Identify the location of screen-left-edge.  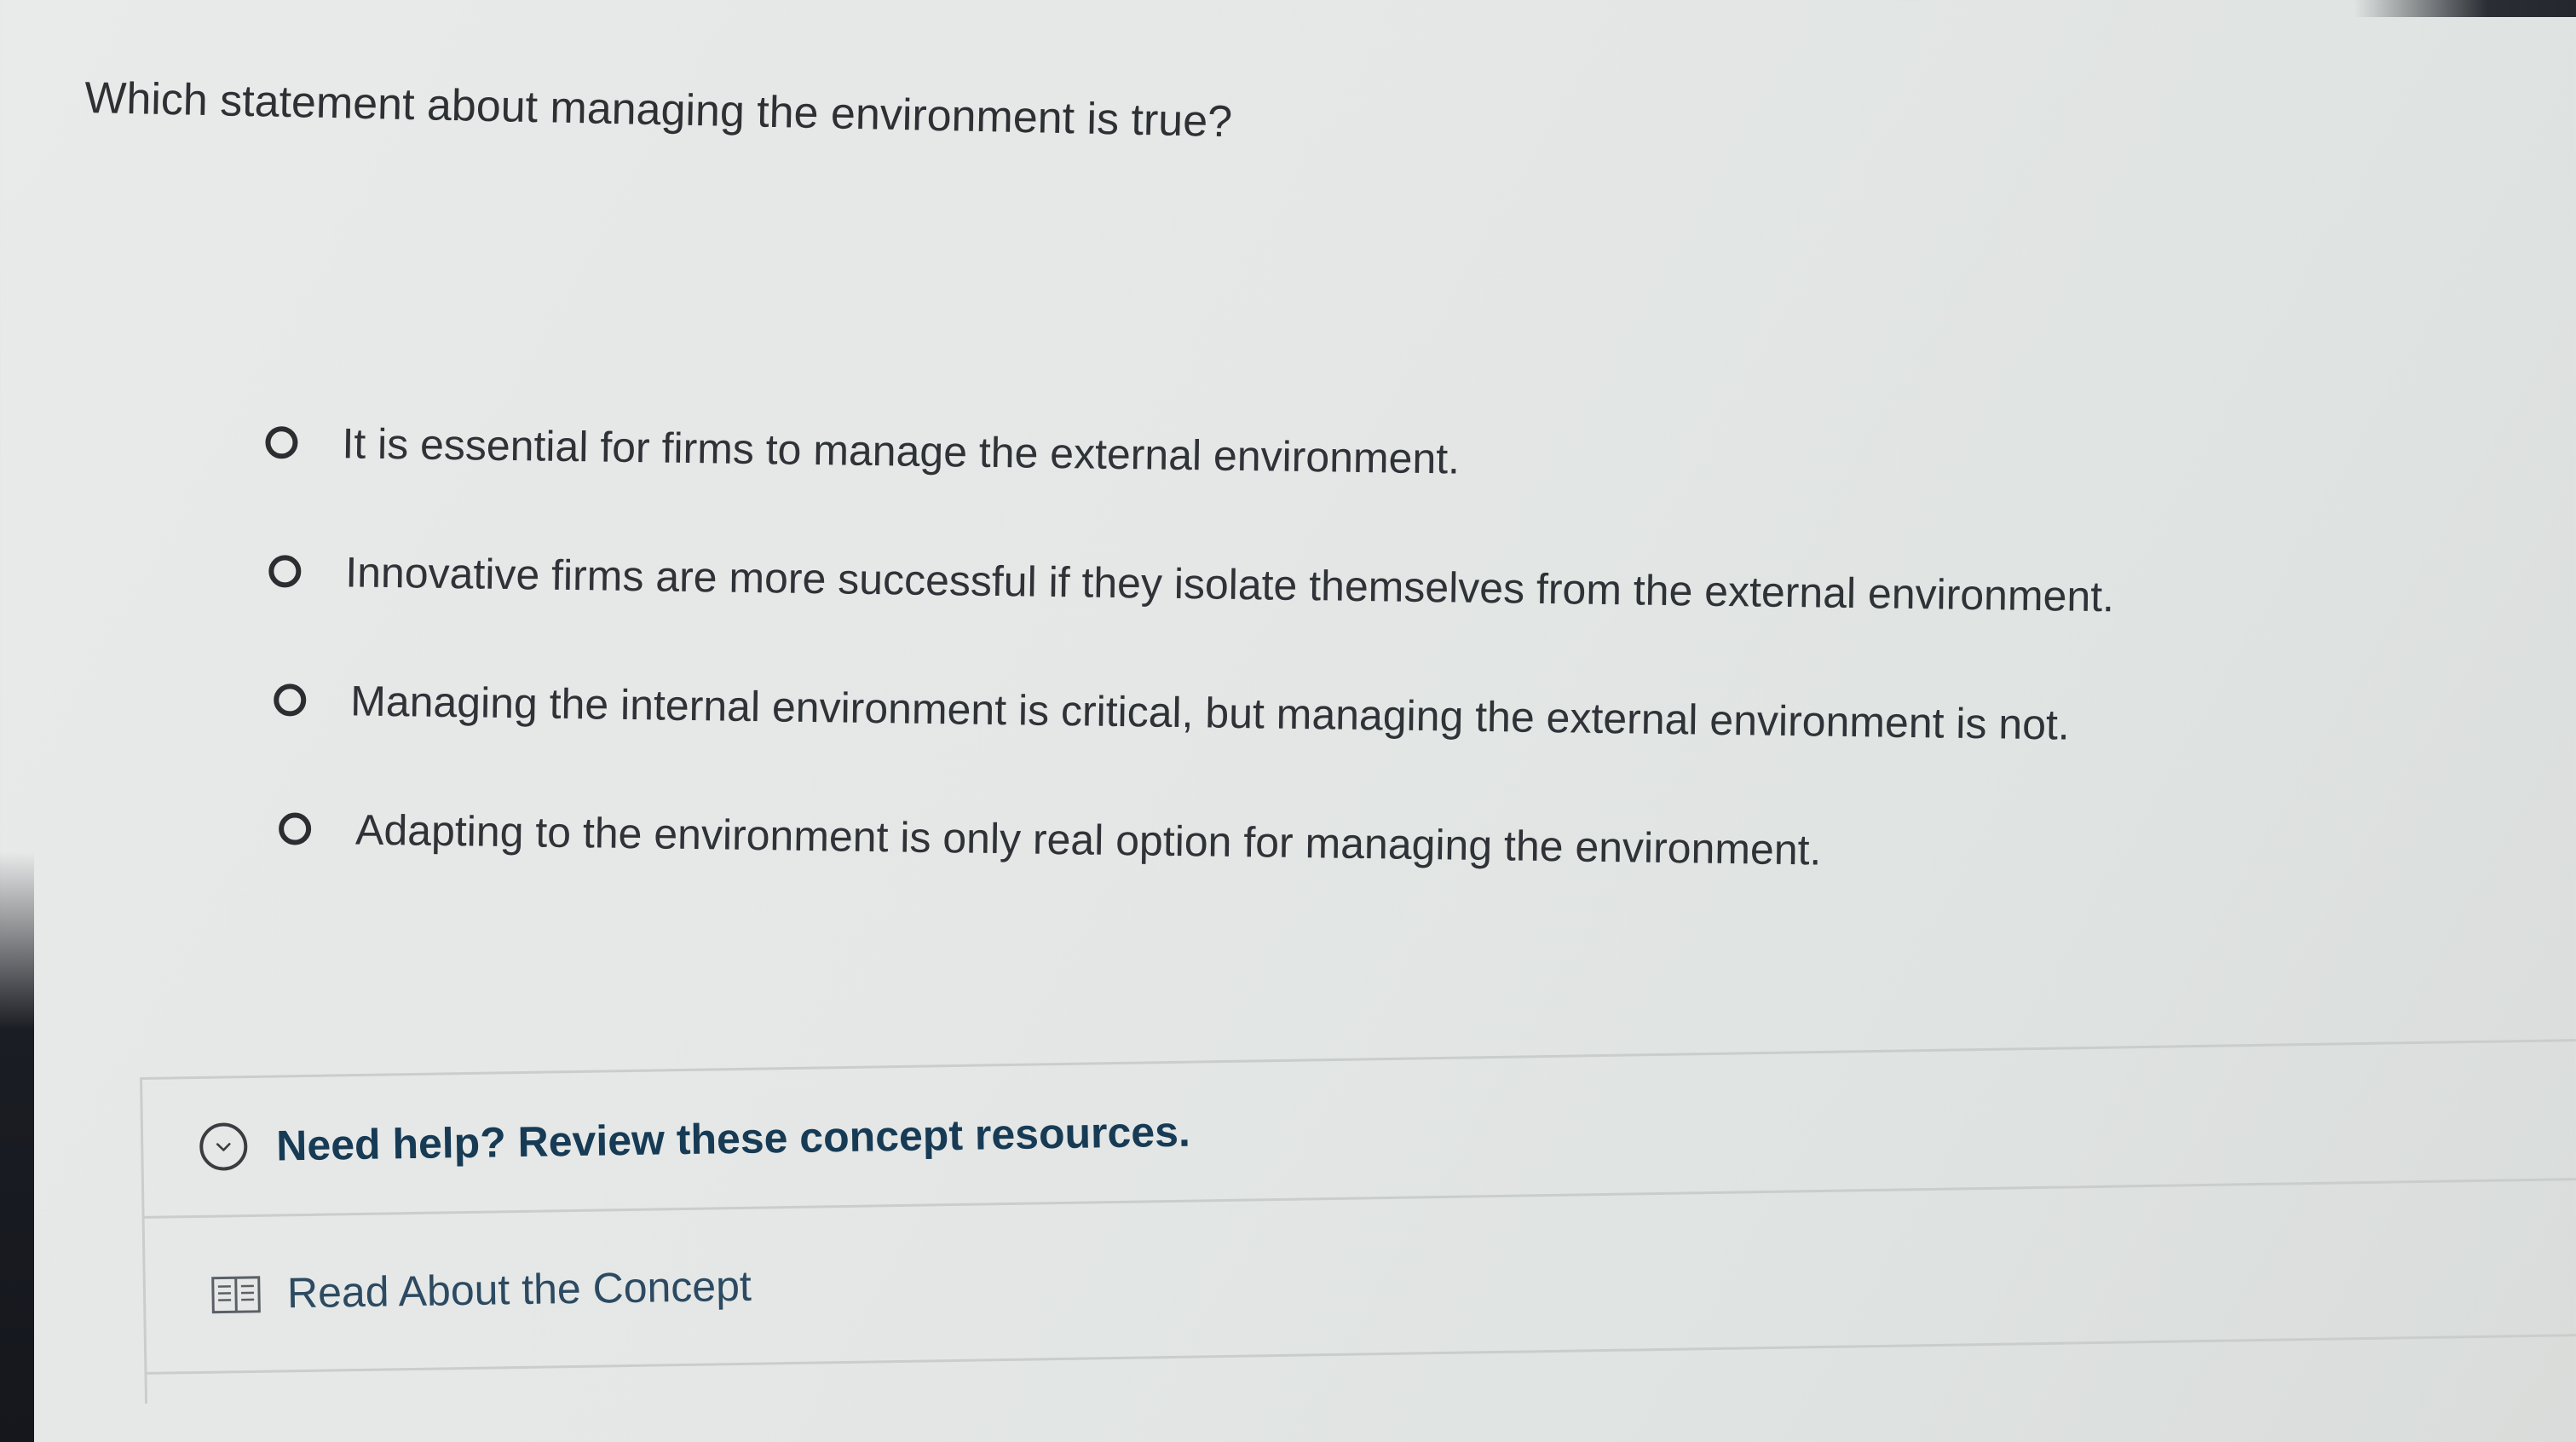
(17, 1147).